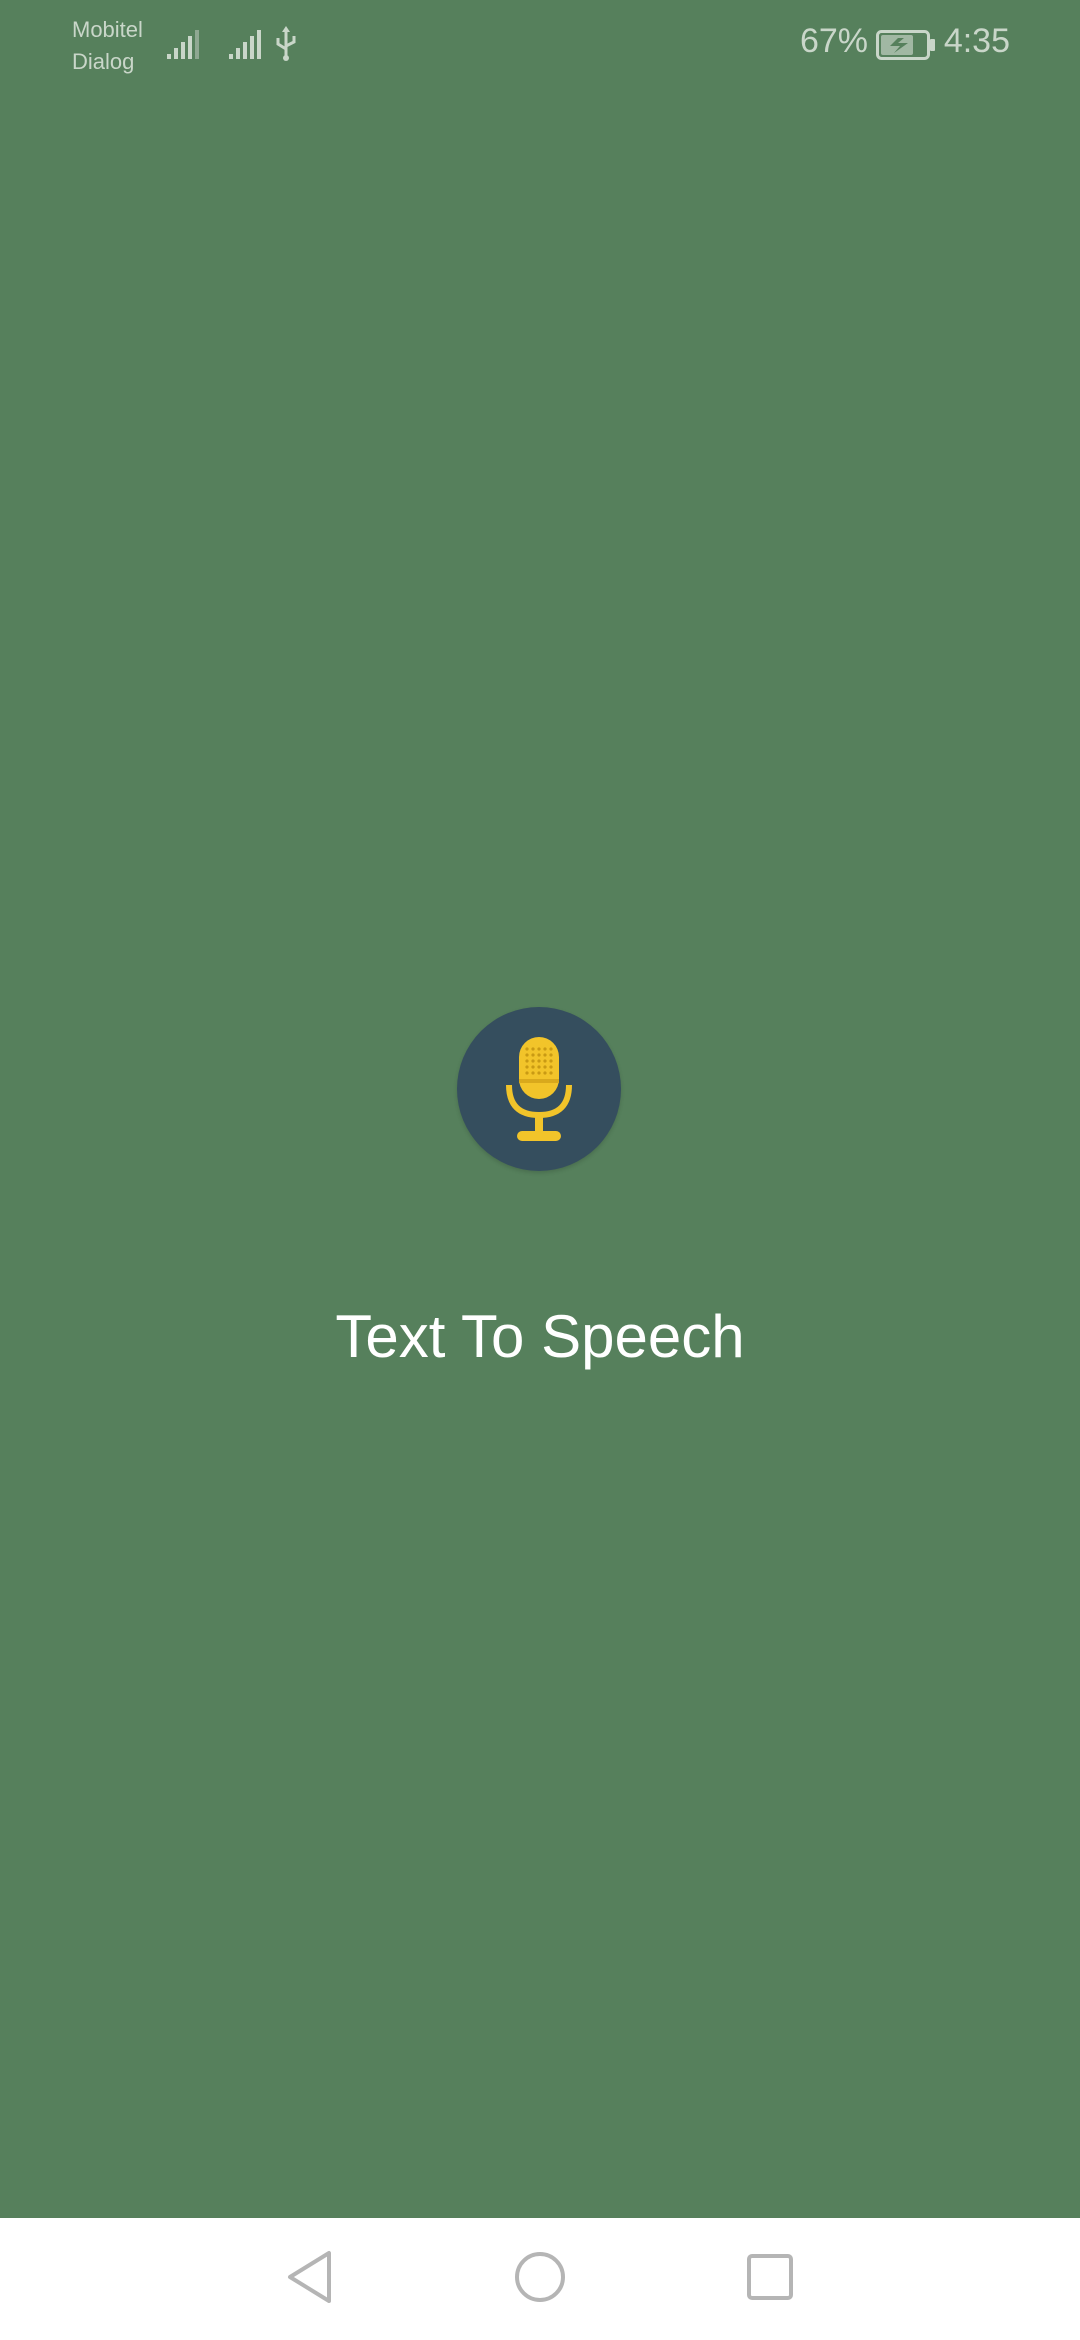  What do you see at coordinates (107, 46) in the screenshot?
I see `carrier-info: Mobitel Dialog` at bounding box center [107, 46].